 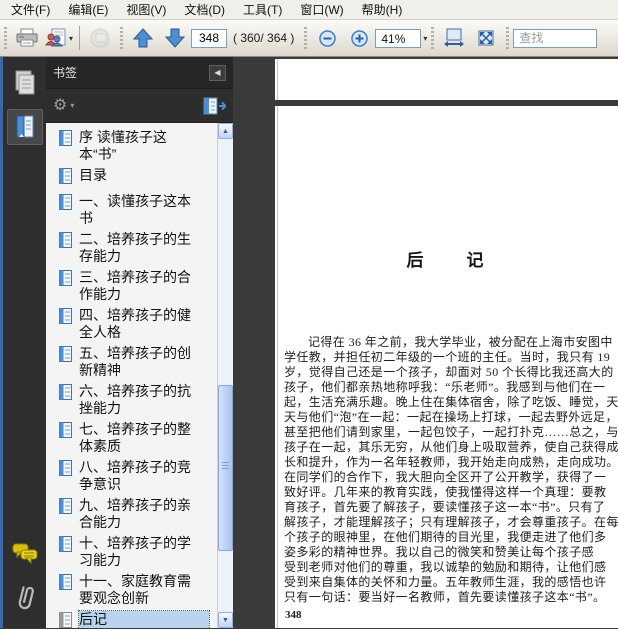 I want to click on text-line: 致好评。几年来的教育实践，使我懂得这样一个真理：要教, so click(x=445, y=492).